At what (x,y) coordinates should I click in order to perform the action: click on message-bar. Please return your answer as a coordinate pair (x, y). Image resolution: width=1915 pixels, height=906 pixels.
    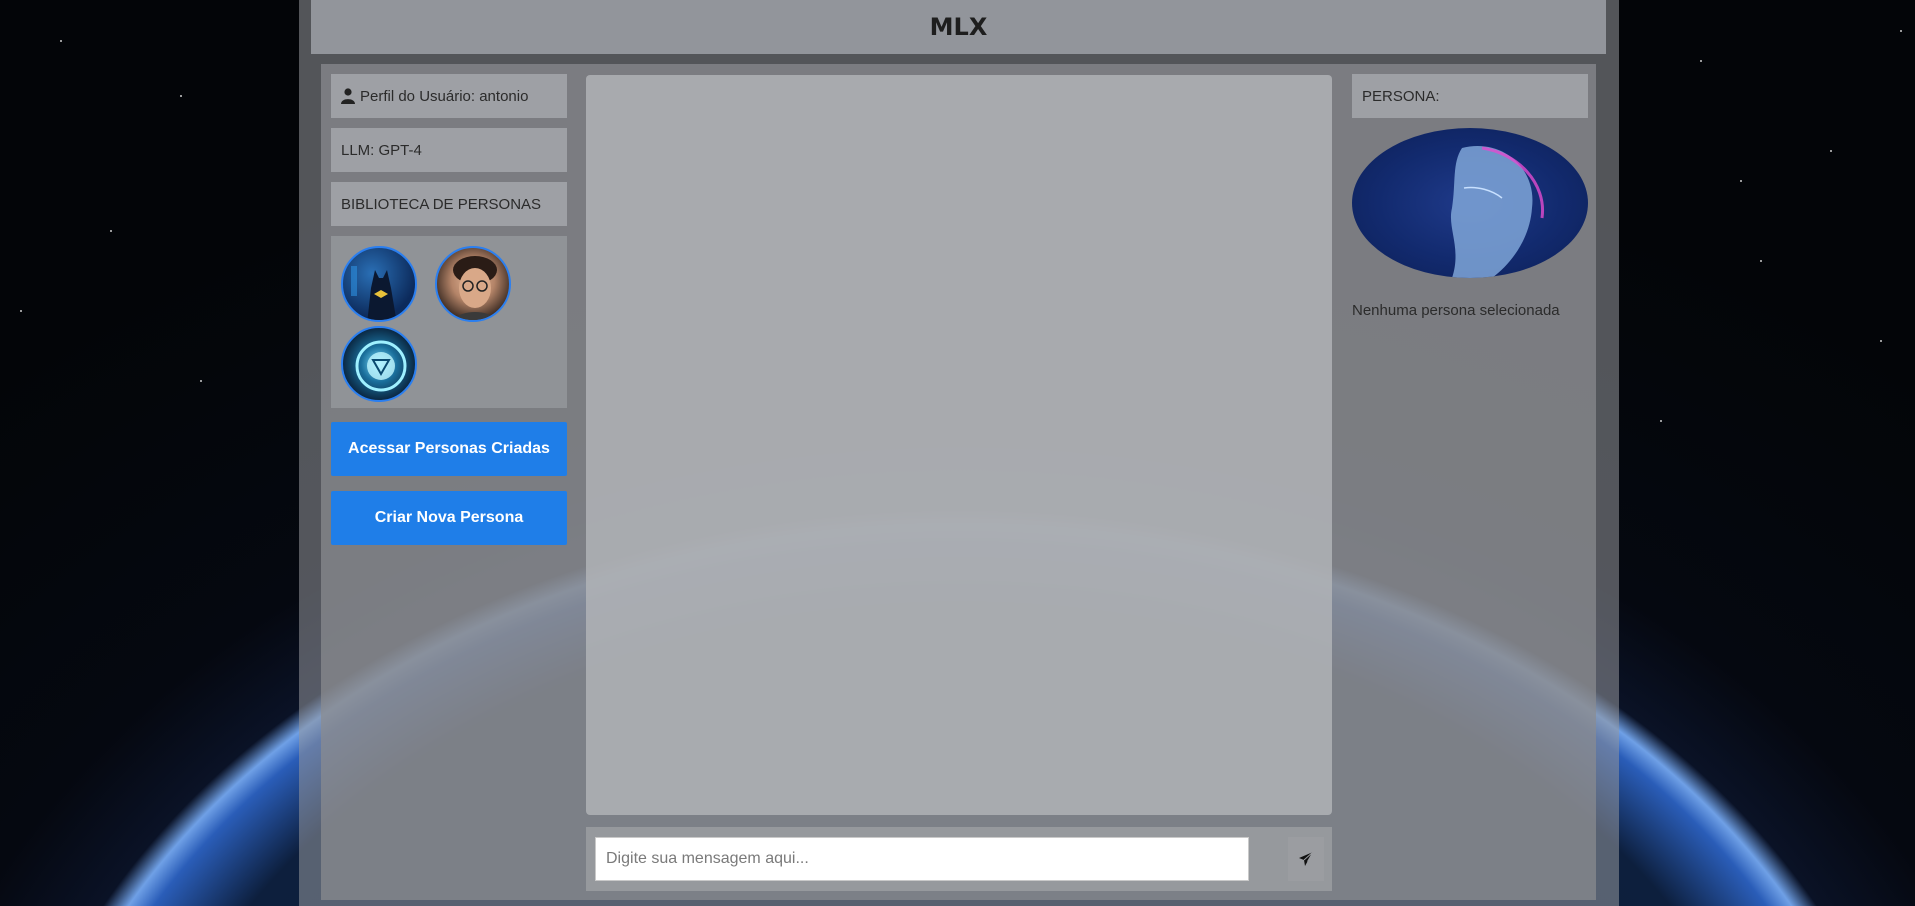
    Looking at the image, I should click on (959, 859).